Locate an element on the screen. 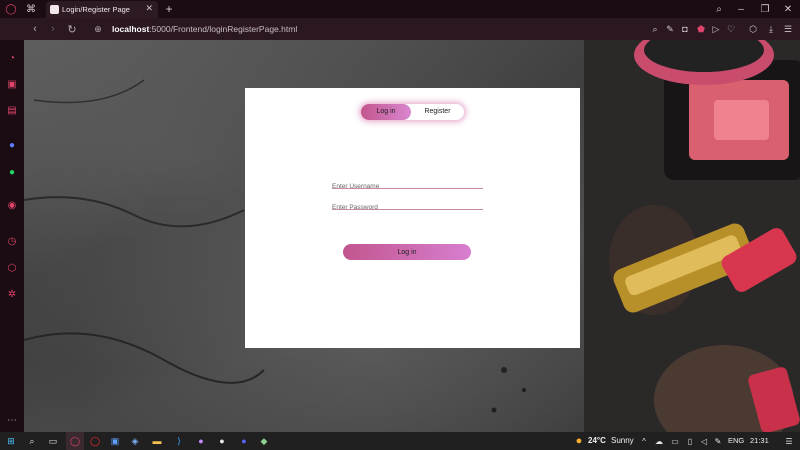  login-button: Log in is located at coordinates (407, 252).